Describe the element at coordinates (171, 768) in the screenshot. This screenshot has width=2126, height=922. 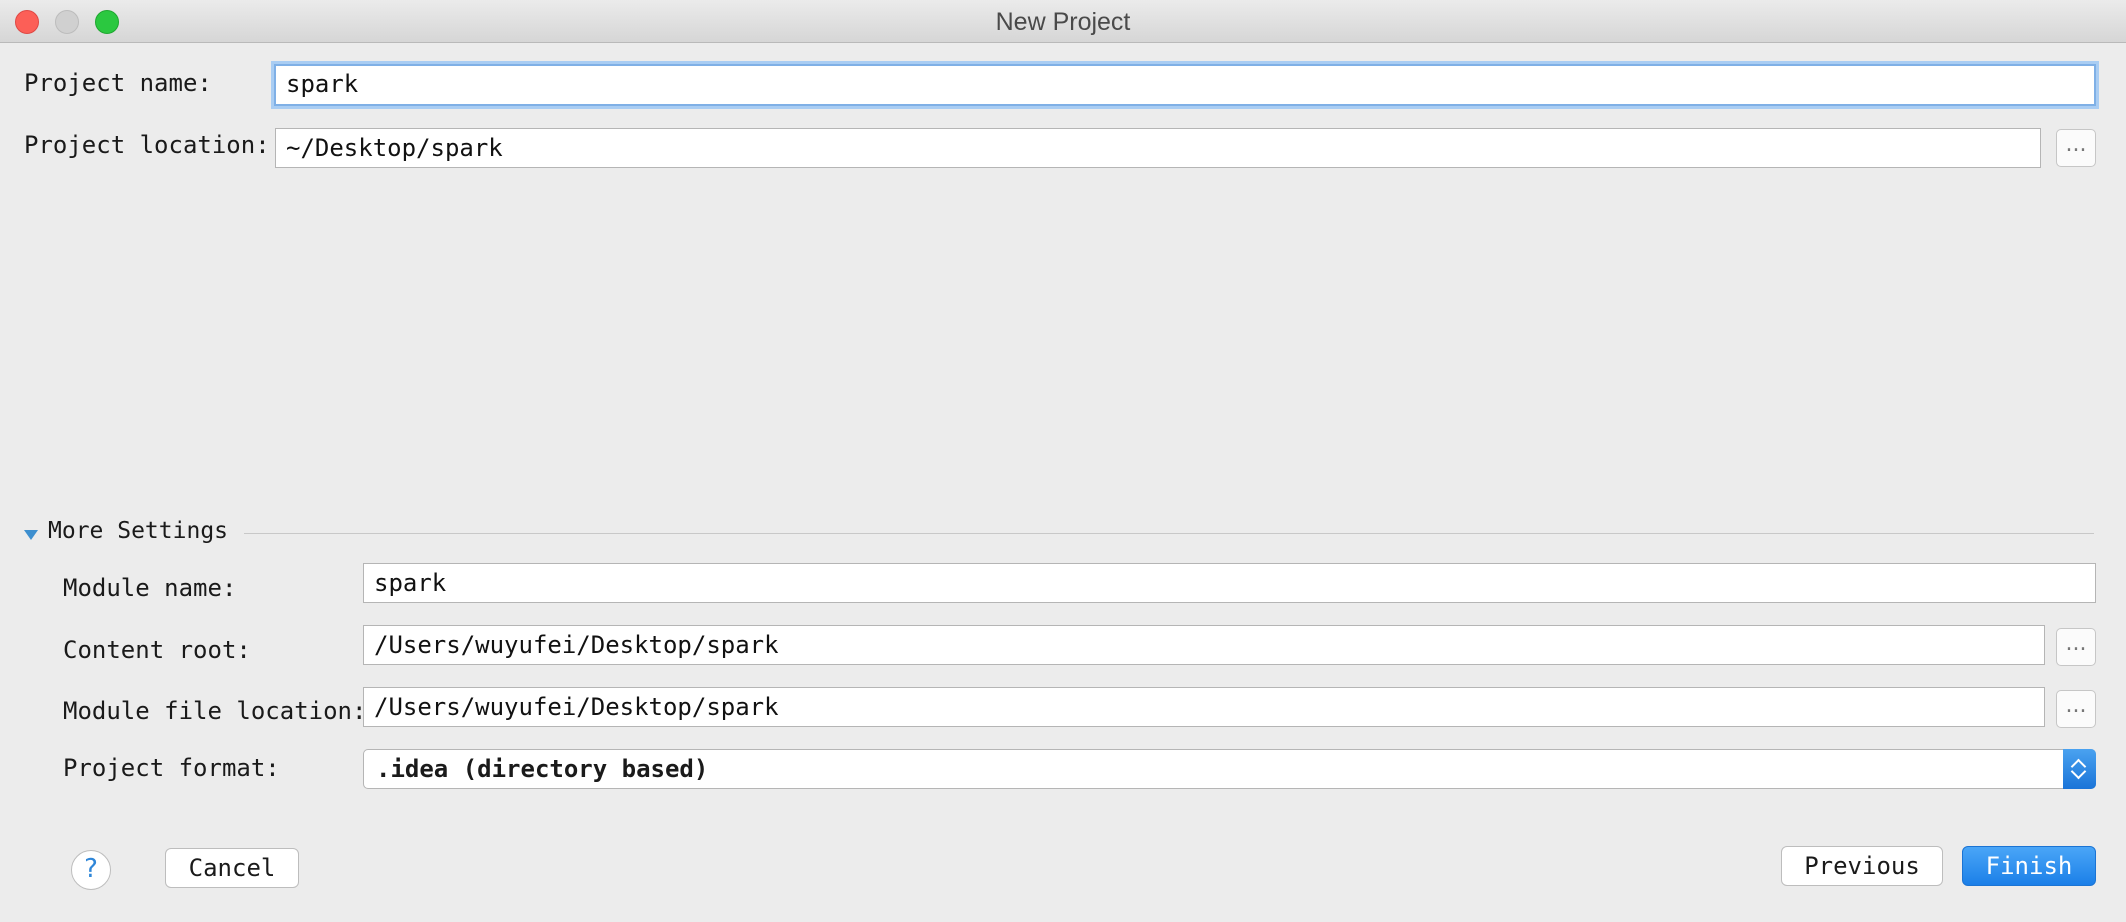
I see `project-format-label: Project format:` at that location.